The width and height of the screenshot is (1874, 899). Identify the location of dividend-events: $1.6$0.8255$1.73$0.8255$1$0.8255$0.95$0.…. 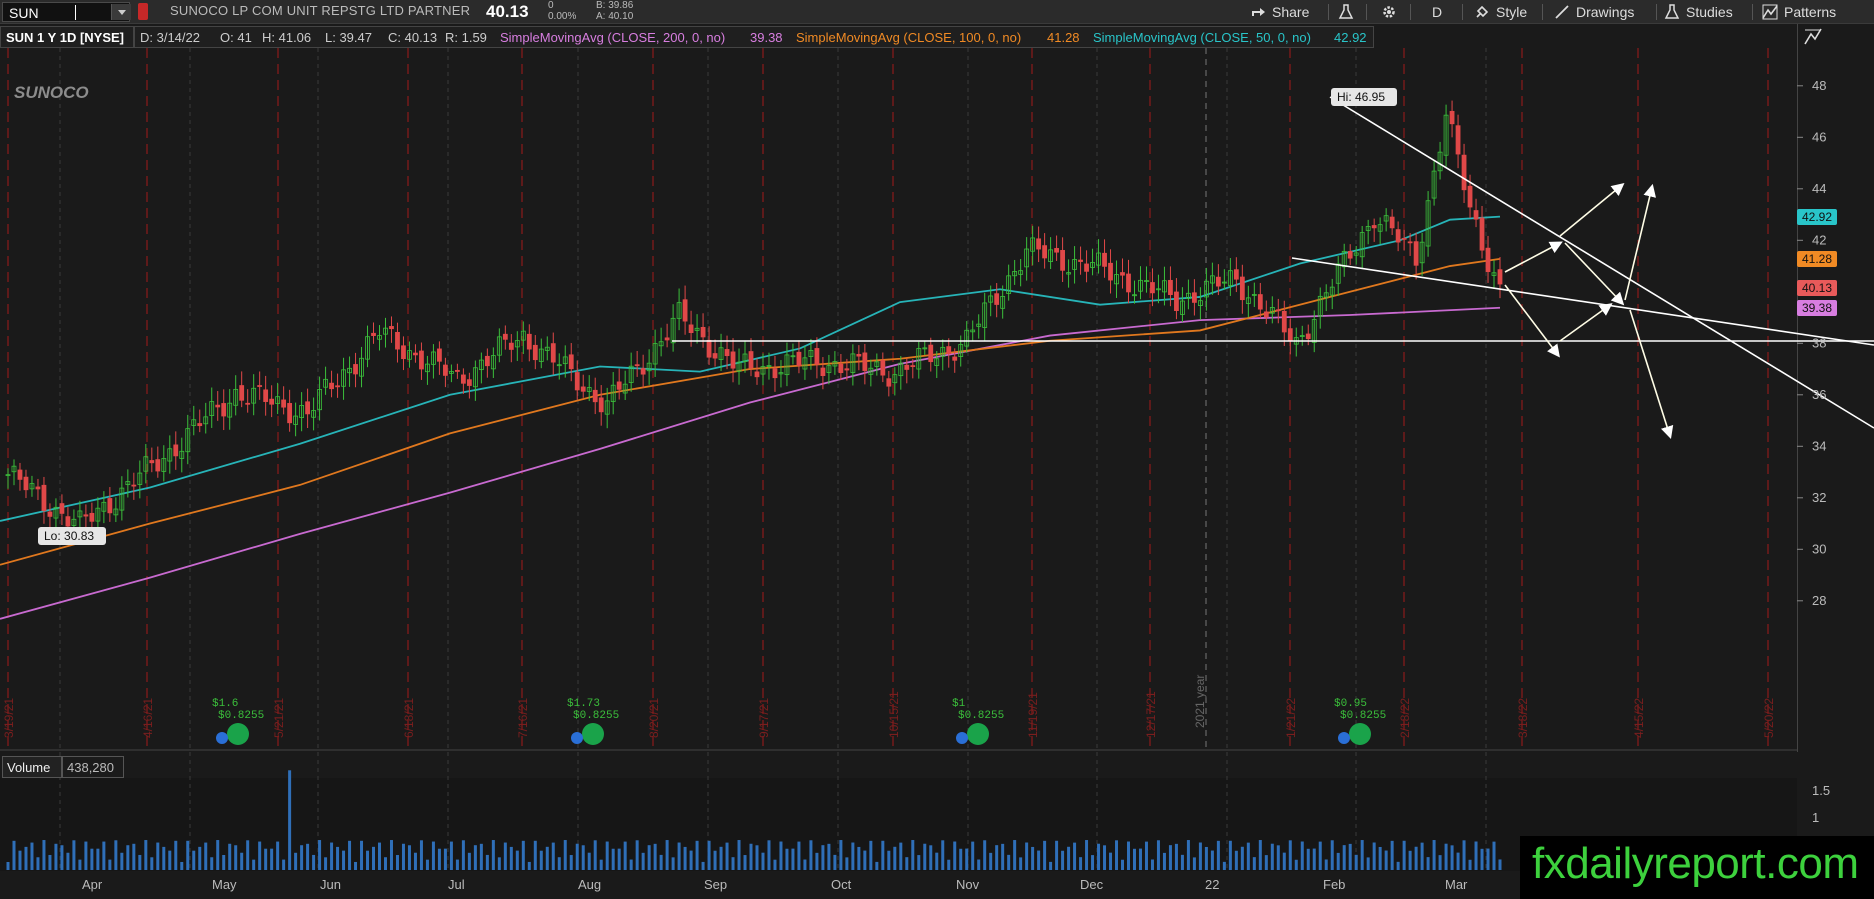
(799, 721).